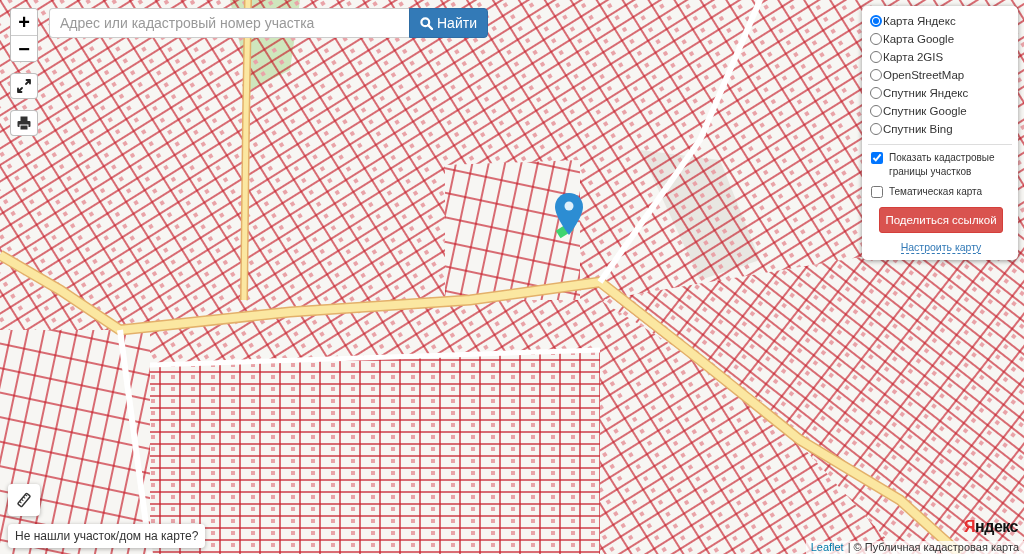 The image size is (1024, 554). I want to click on ruler-icon, so click(24, 500).